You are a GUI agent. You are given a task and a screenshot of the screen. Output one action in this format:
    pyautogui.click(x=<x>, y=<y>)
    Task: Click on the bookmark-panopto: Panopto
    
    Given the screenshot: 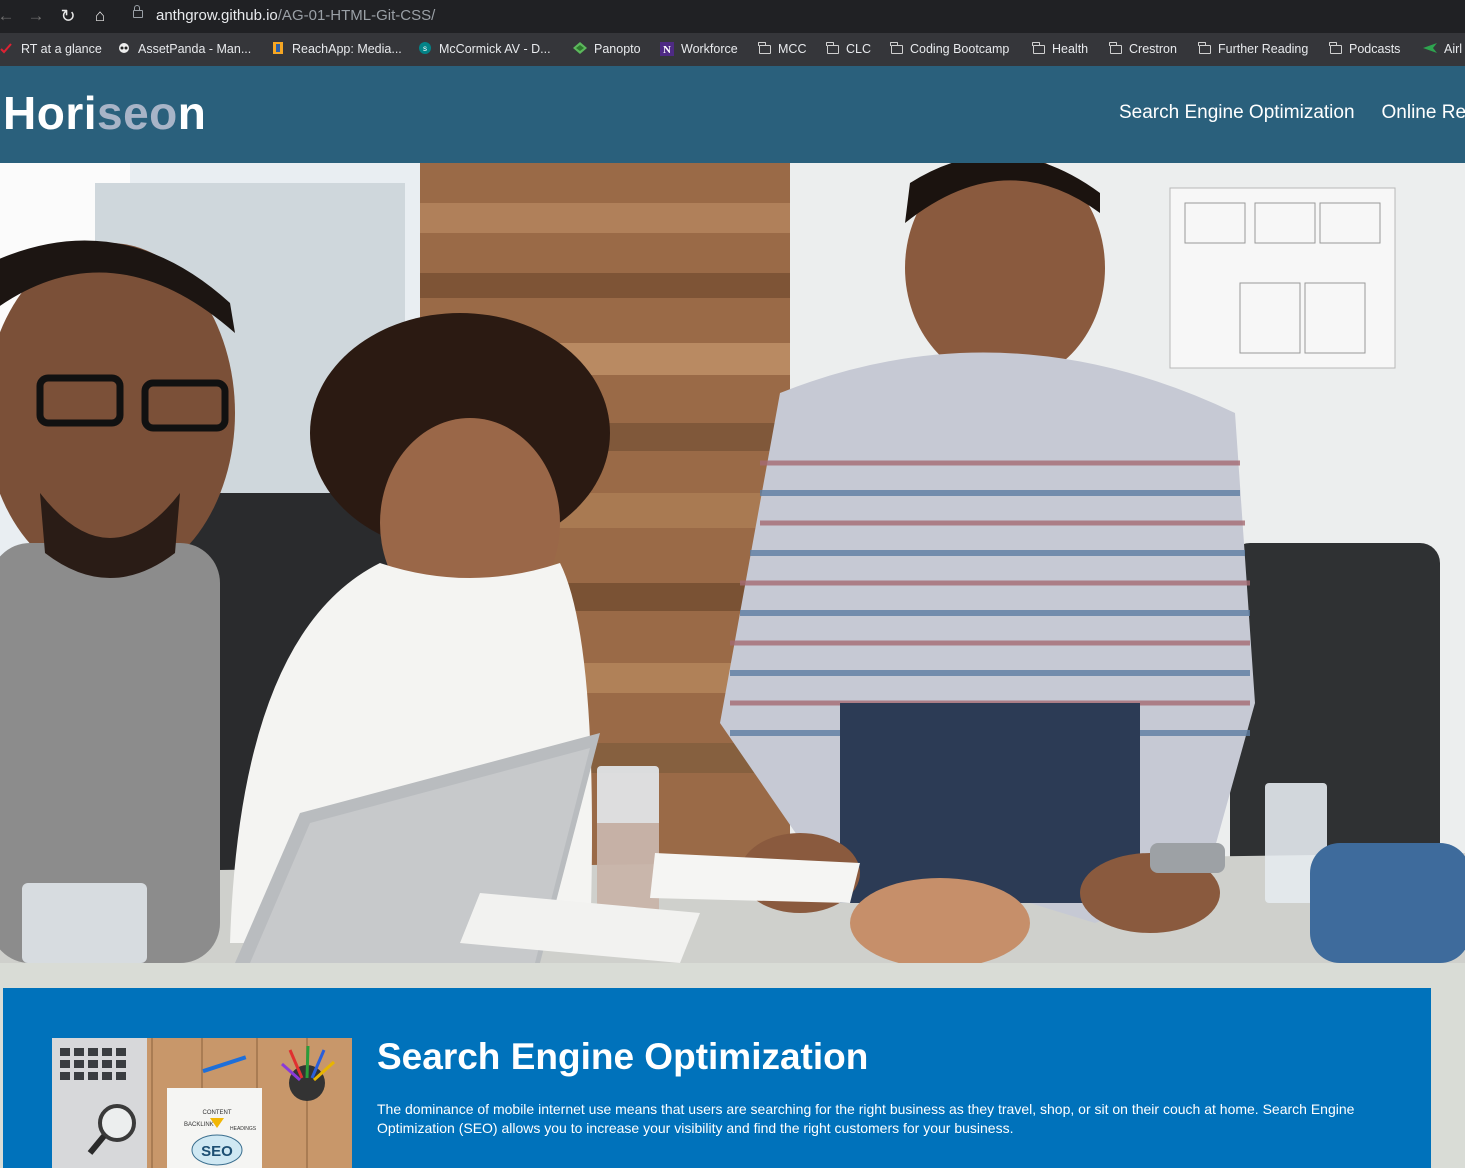 What is the action you would take?
    pyautogui.click(x=607, y=49)
    